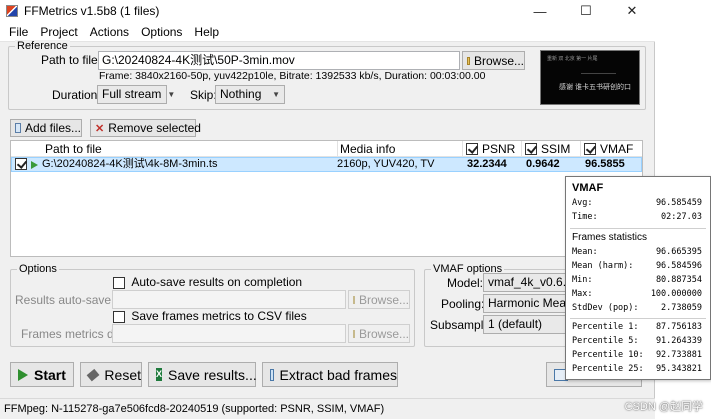 The image size is (711, 419). I want to click on skip-select-value: Nothing, so click(241, 94).